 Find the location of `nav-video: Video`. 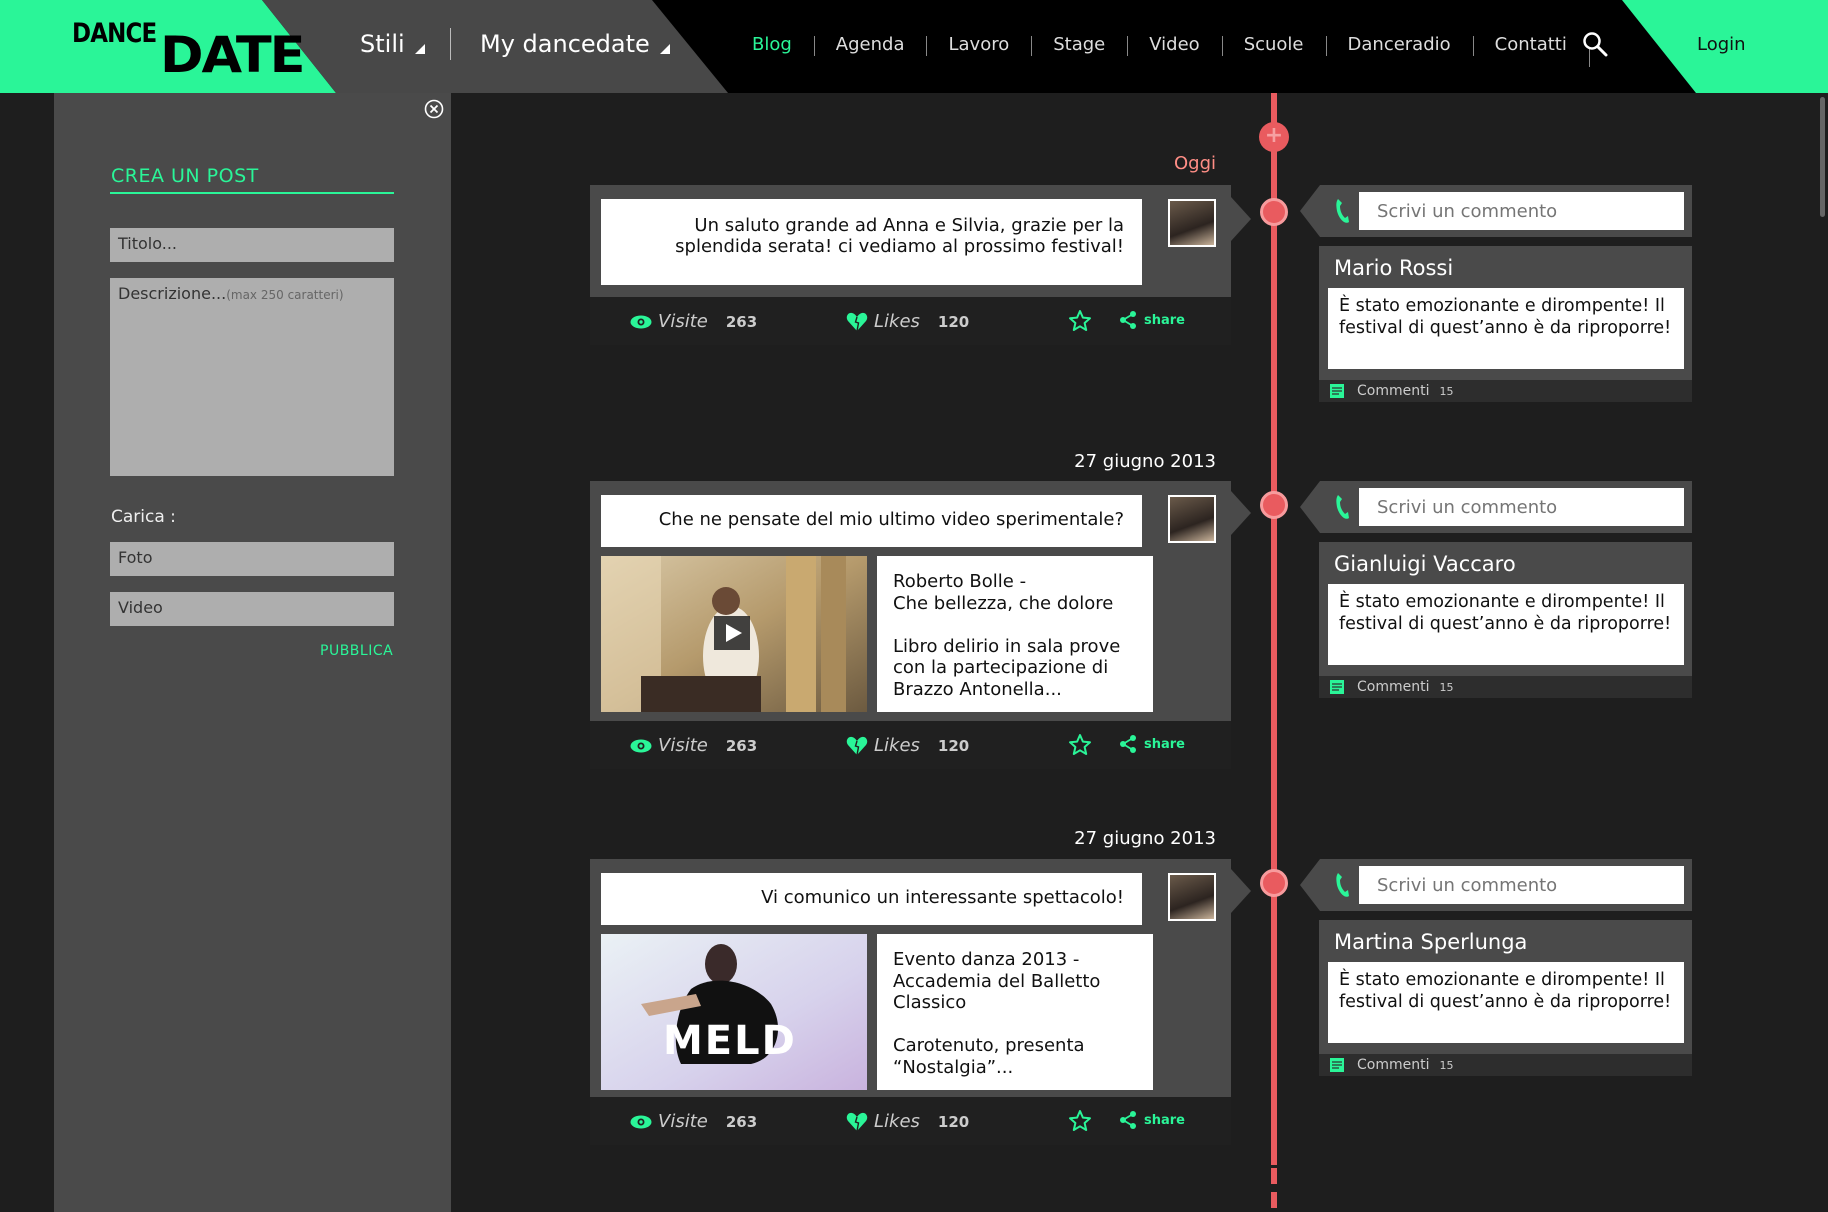

nav-video: Video is located at coordinates (1174, 45).